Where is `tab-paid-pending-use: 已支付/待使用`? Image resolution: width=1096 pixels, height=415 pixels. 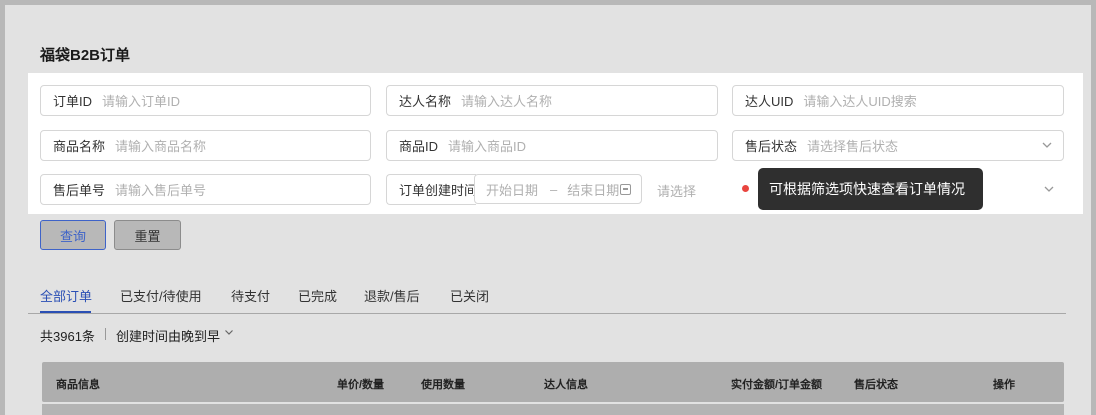
tab-paid-pending-use: 已支付/待使用 is located at coordinates (161, 295).